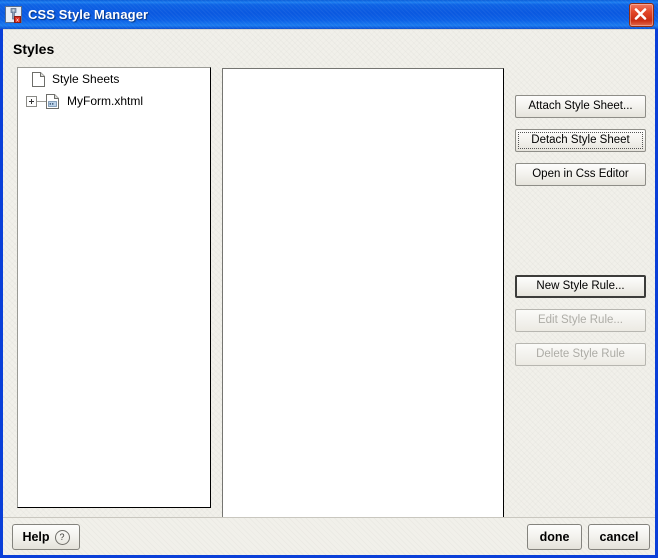  What do you see at coordinates (88, 14) in the screenshot?
I see `window-title: CSS Style Manager` at bounding box center [88, 14].